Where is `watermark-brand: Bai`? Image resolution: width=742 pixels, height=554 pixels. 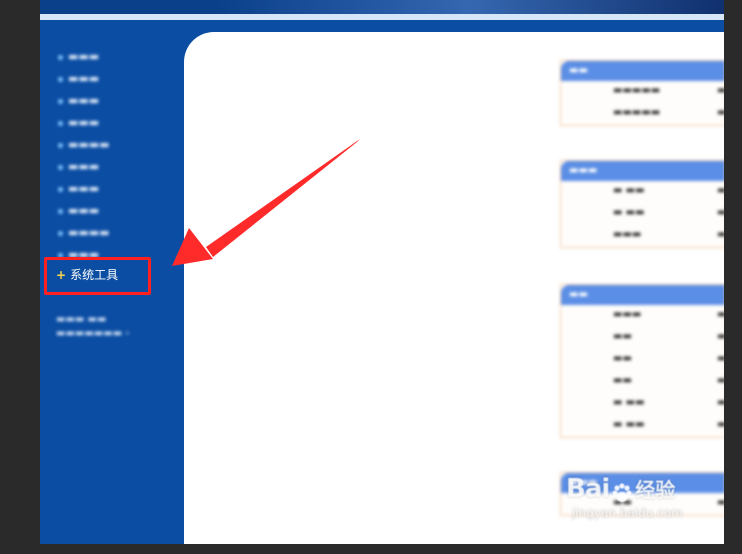 watermark-brand: Bai is located at coordinates (588, 489).